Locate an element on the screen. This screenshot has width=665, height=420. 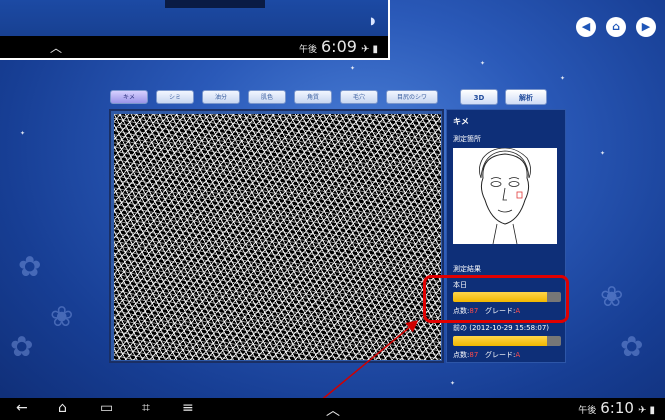
previous-screen-inset: ◗ ︿ 午後 6:09 ✈ ▮ is located at coordinates (195, 30).